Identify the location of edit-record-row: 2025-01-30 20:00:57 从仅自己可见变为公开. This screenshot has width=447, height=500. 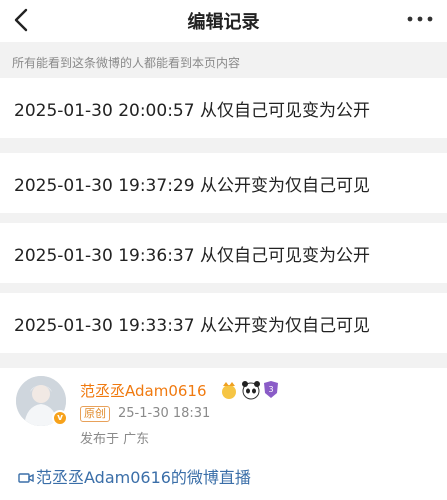
(223, 108).